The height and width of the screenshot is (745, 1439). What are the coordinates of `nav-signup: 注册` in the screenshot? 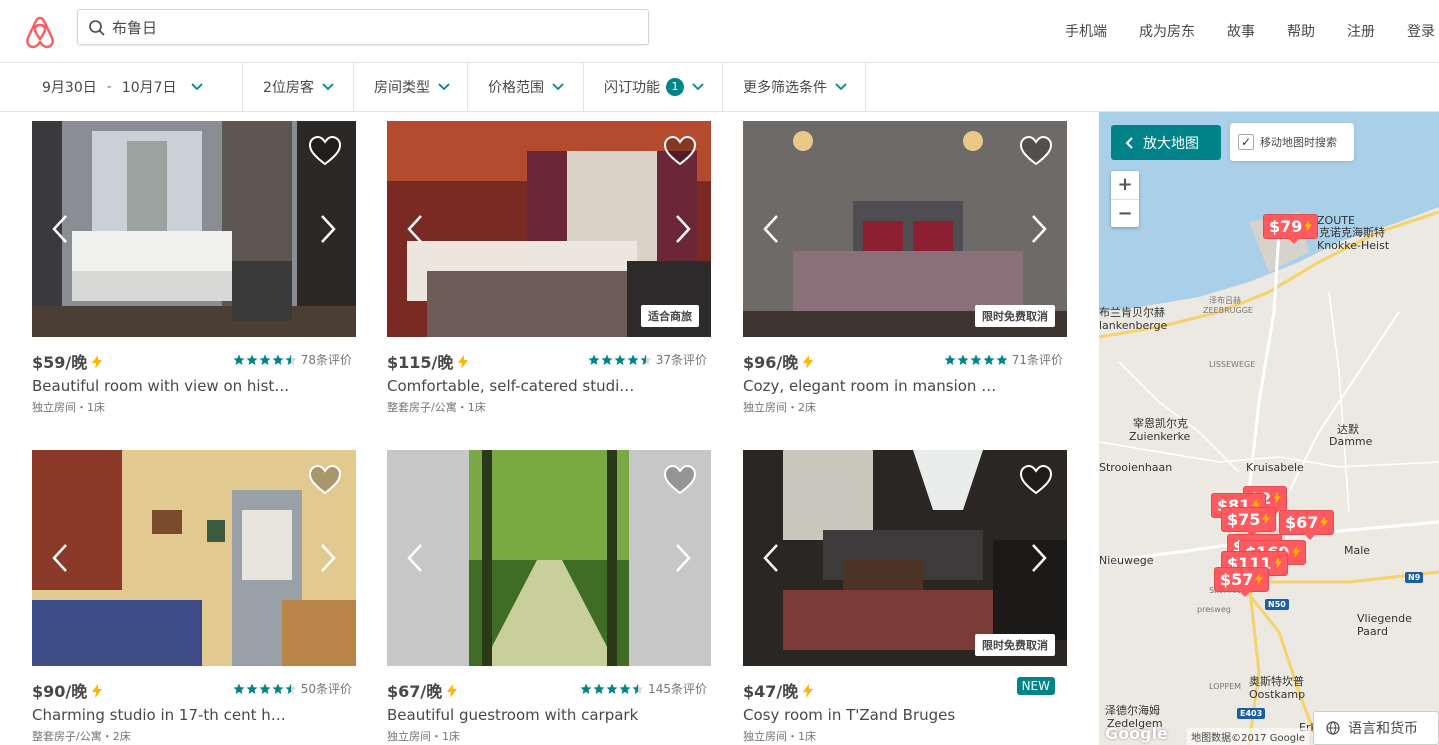 It's located at (1361, 31).